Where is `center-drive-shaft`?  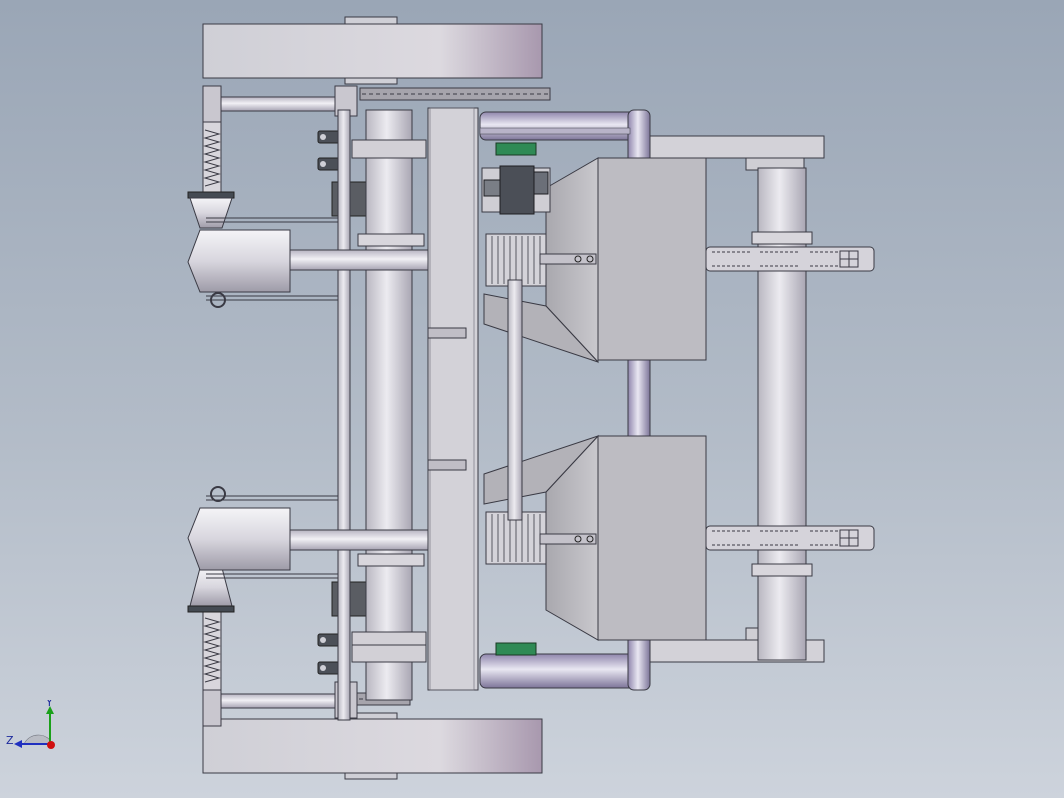
center-drive-shaft is located at coordinates (515, 400).